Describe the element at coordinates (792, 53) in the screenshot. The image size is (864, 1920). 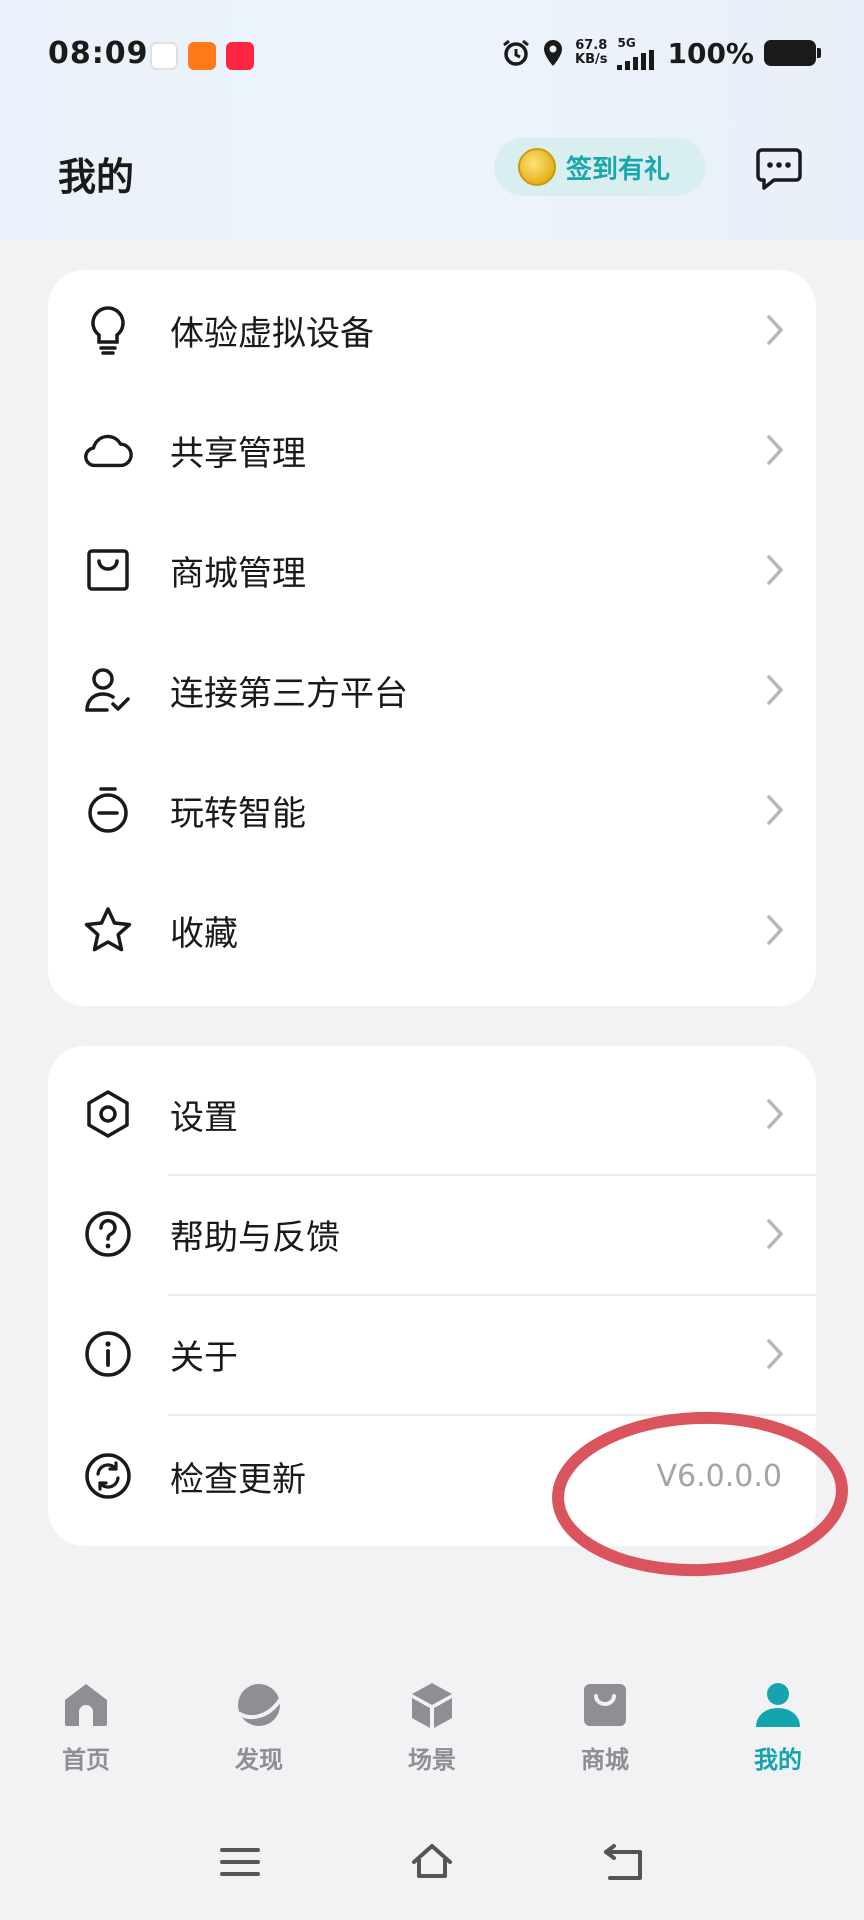
I see `battery-icon` at that location.